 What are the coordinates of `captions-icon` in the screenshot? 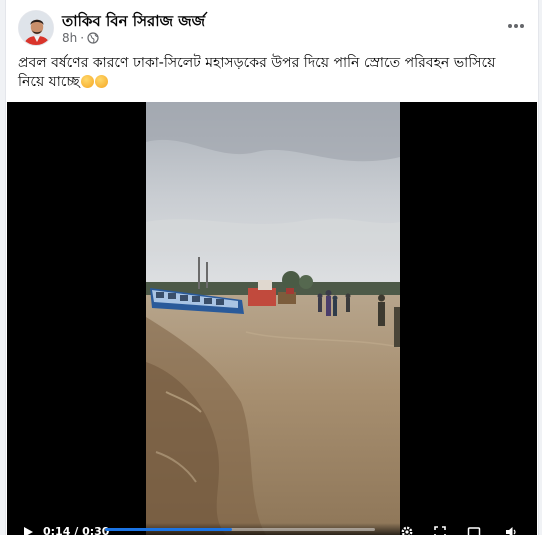 It's located at (474, 530).